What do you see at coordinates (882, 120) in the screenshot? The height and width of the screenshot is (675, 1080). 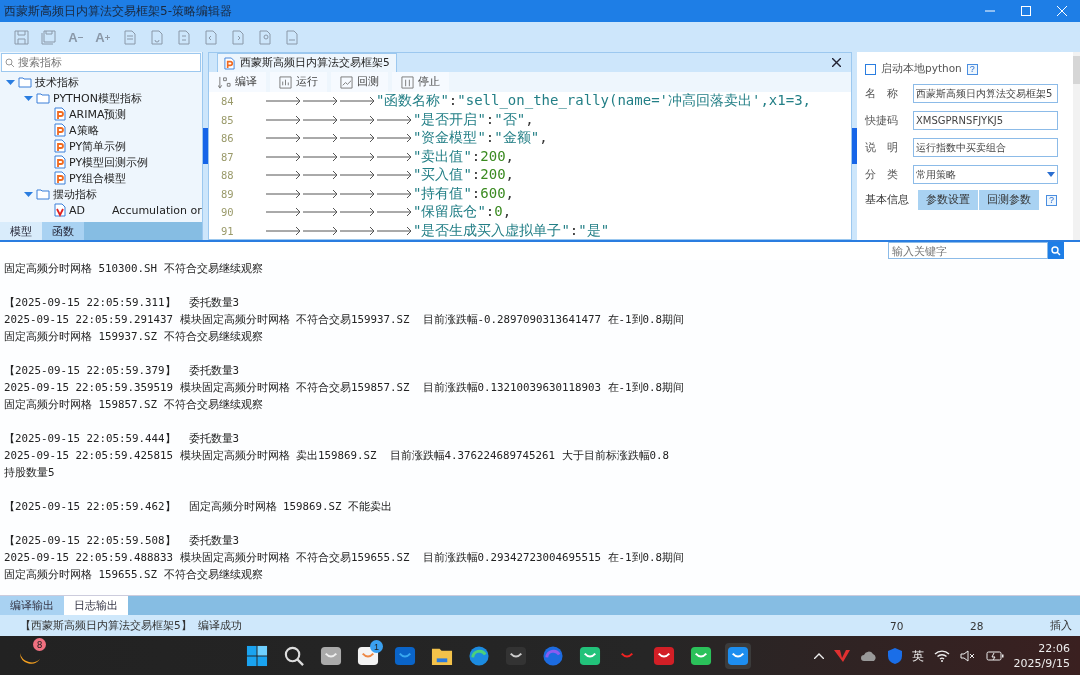 I see `field-label: 快捷码` at bounding box center [882, 120].